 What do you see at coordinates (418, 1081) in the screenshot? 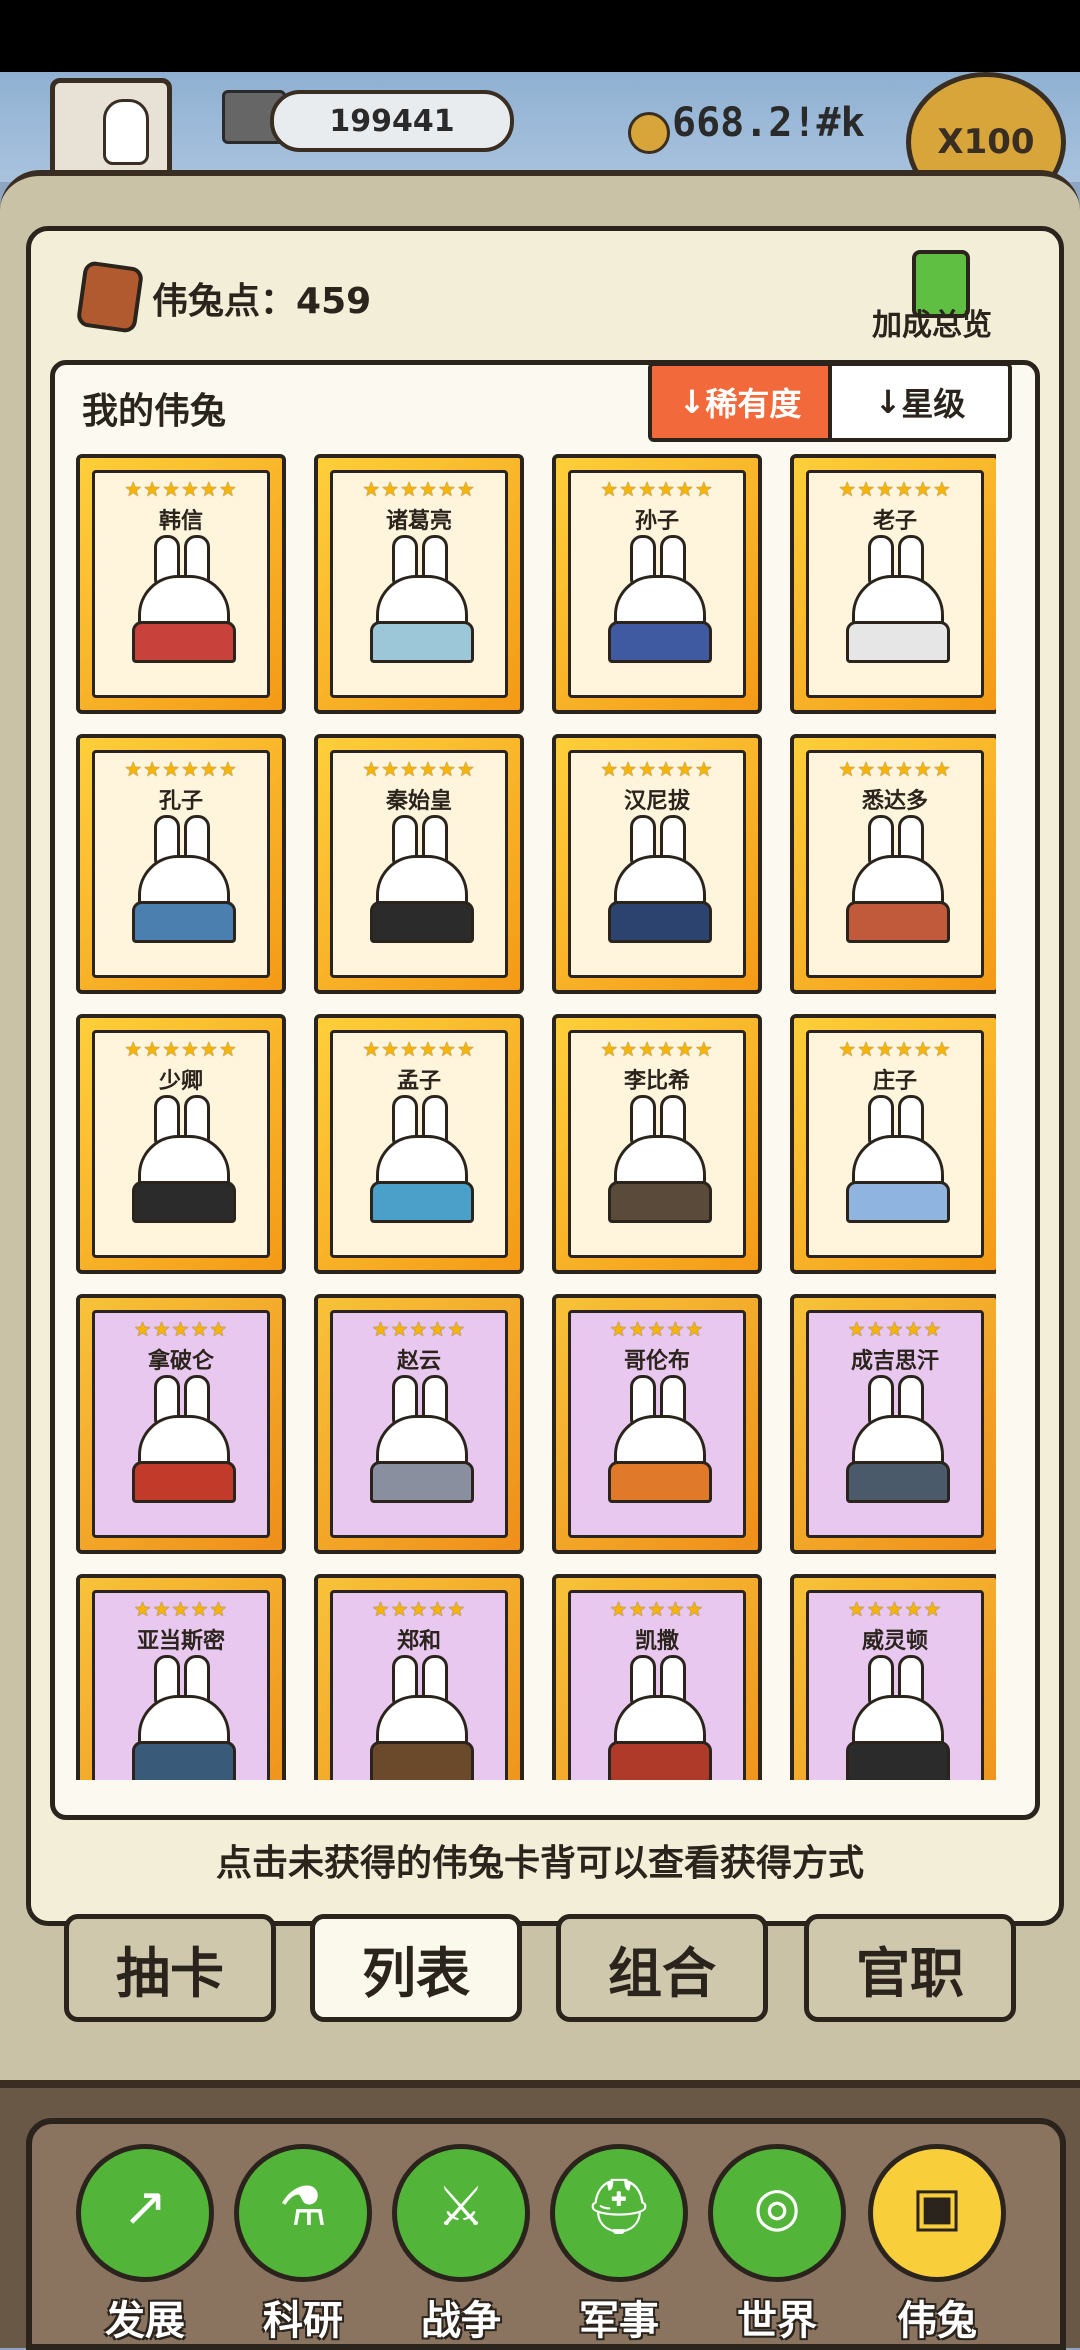
I see `card-name: 孟子` at bounding box center [418, 1081].